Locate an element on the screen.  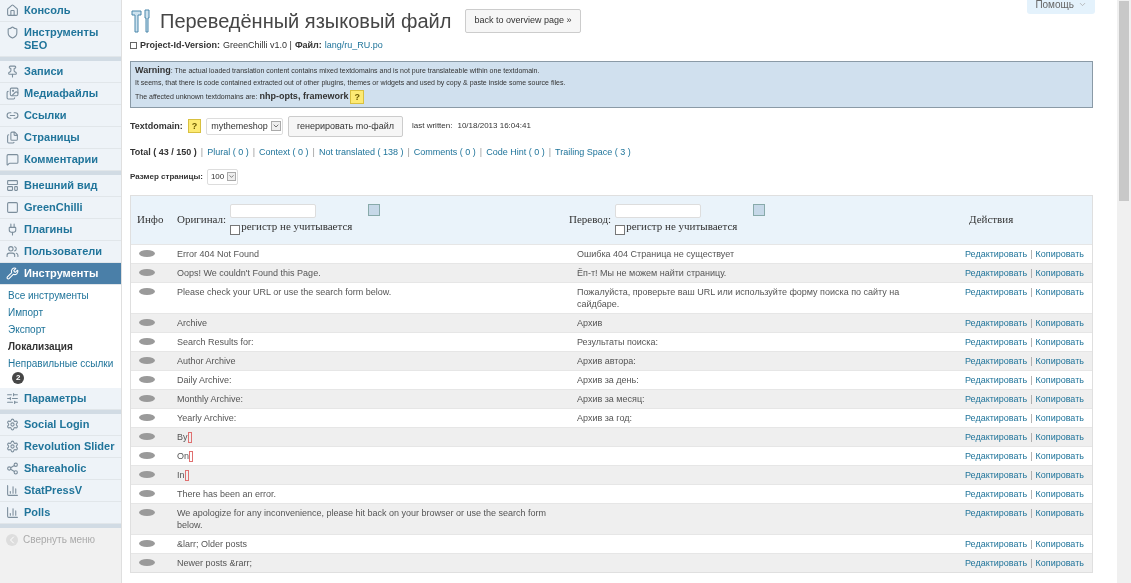
file-link: lang/ru_RU.po is located at coordinates (353, 46).